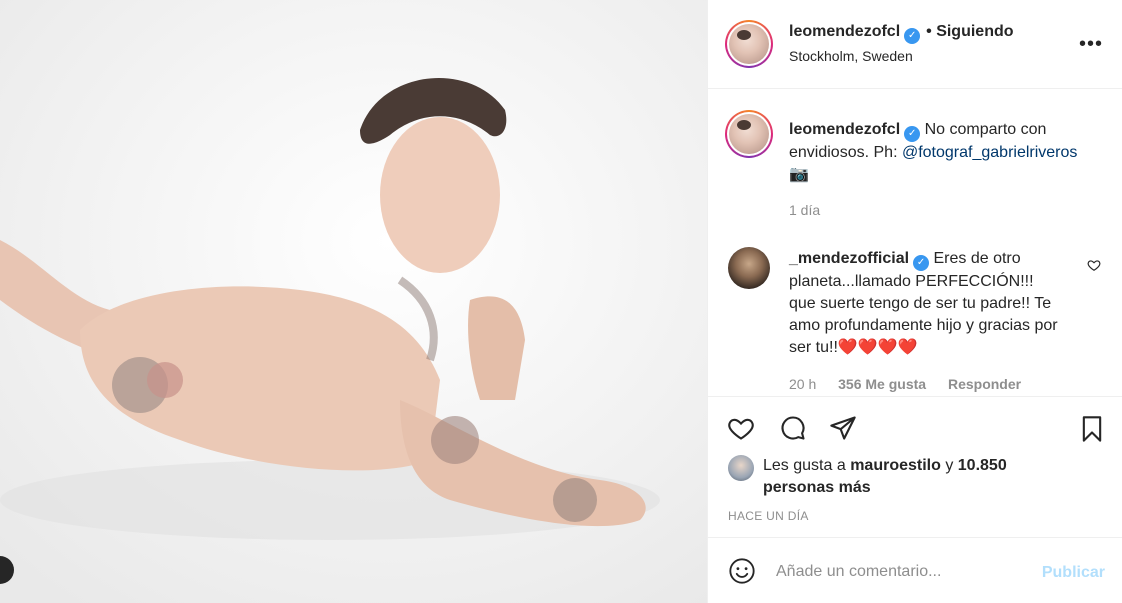  I want to click on comment-meta: 20 h 356 Me gusta Responder, so click(914, 384).